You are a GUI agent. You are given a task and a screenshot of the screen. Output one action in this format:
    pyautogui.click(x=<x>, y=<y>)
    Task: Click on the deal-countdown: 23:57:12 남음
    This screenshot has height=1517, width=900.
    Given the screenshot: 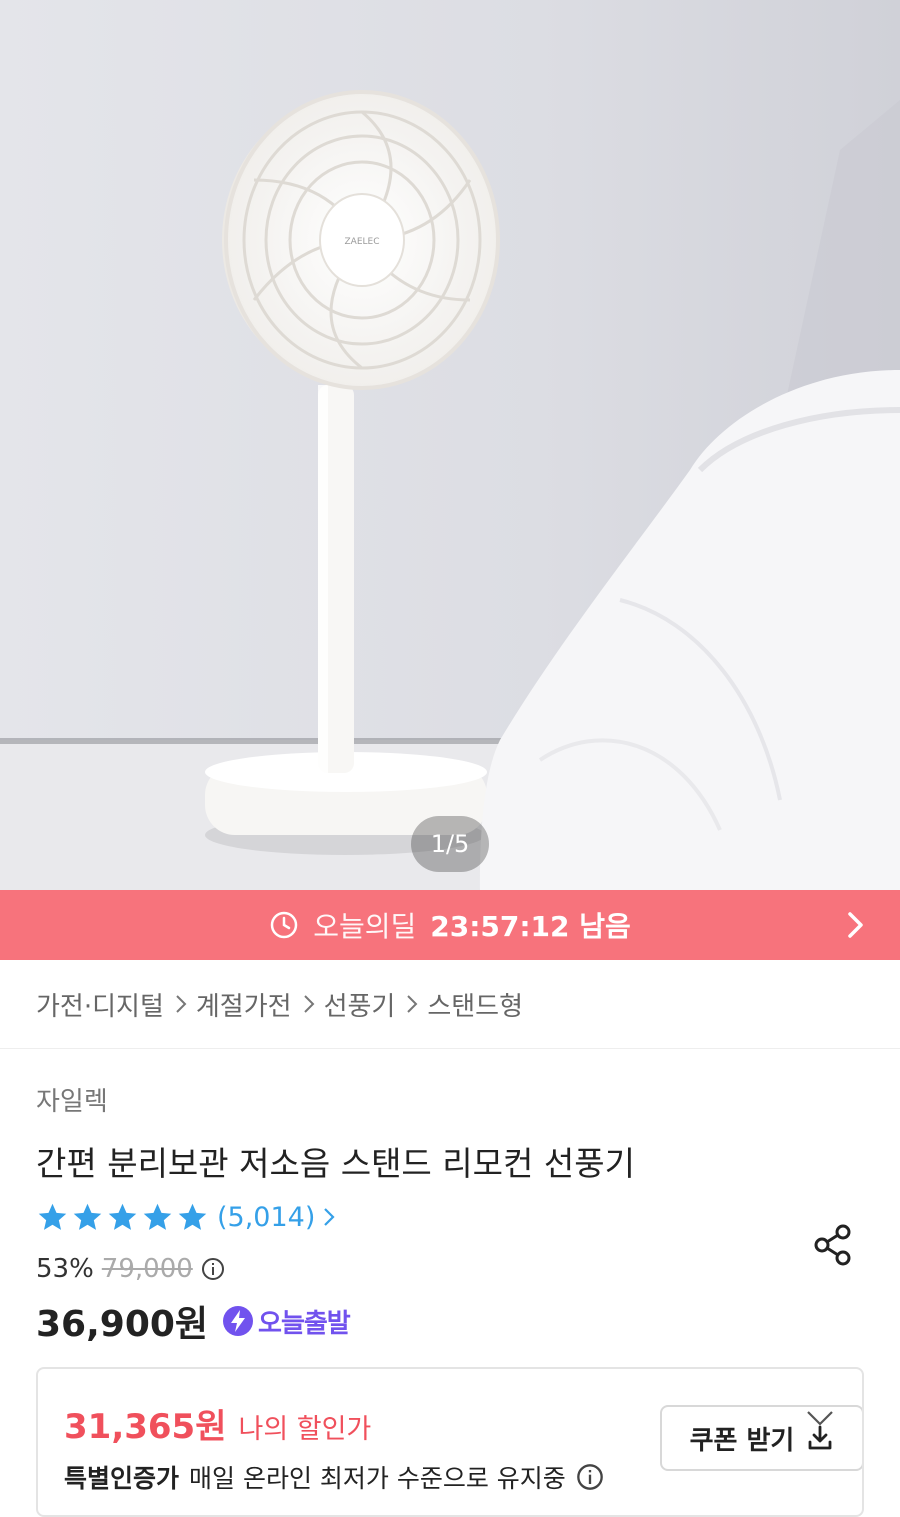 What is the action you would take?
    pyautogui.click(x=530, y=926)
    